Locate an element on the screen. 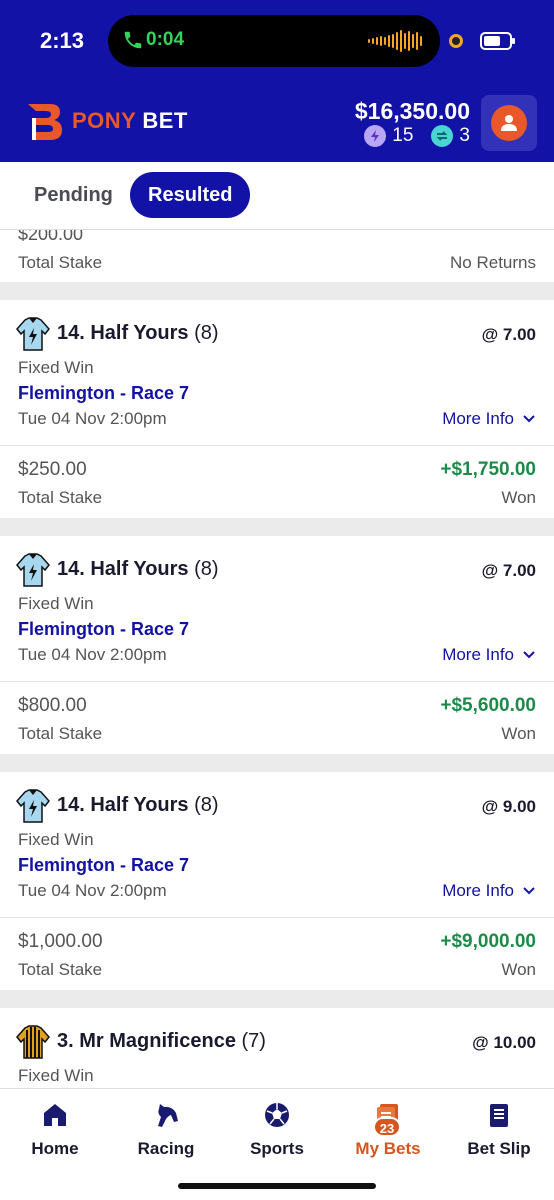  bet-stake-amount: $1,000.00 is located at coordinates (60, 941).